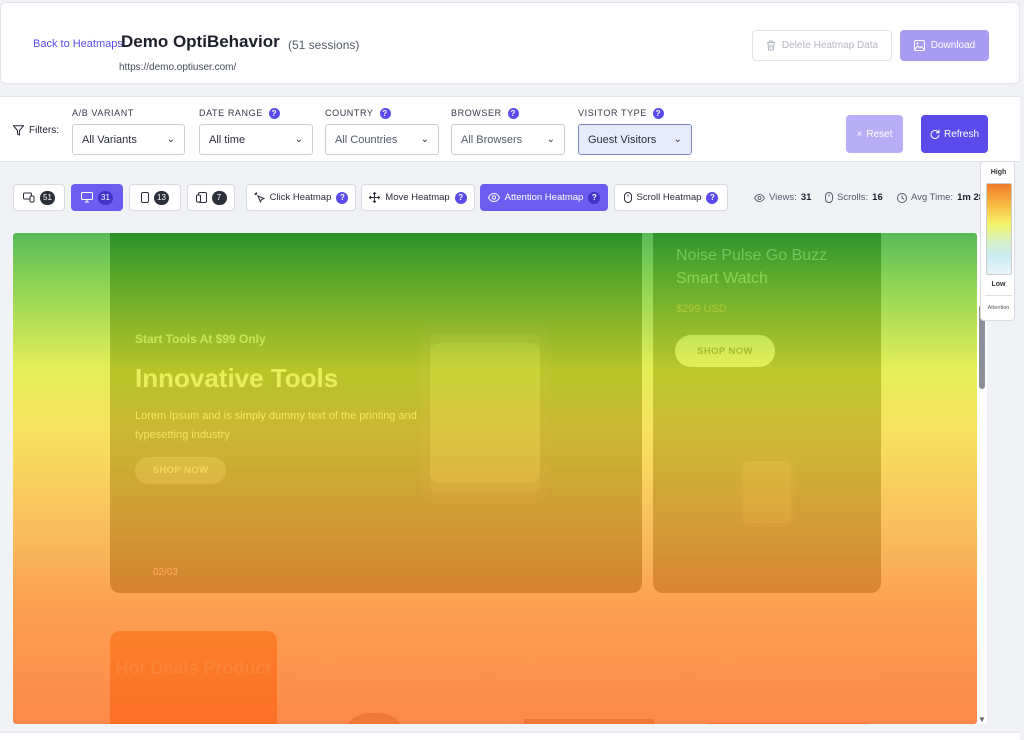 The width and height of the screenshot is (1024, 740). What do you see at coordinates (725, 351) in the screenshot?
I see `smartwatch-shop-now-button: SHOP NOW` at bounding box center [725, 351].